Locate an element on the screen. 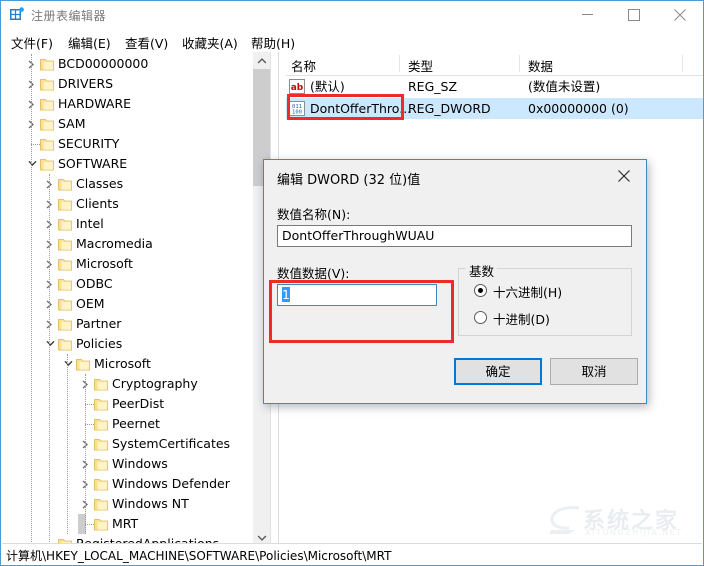 The width and height of the screenshot is (704, 566). radio-hexadecimal-label: 十六进制(H) is located at coordinates (528, 292).